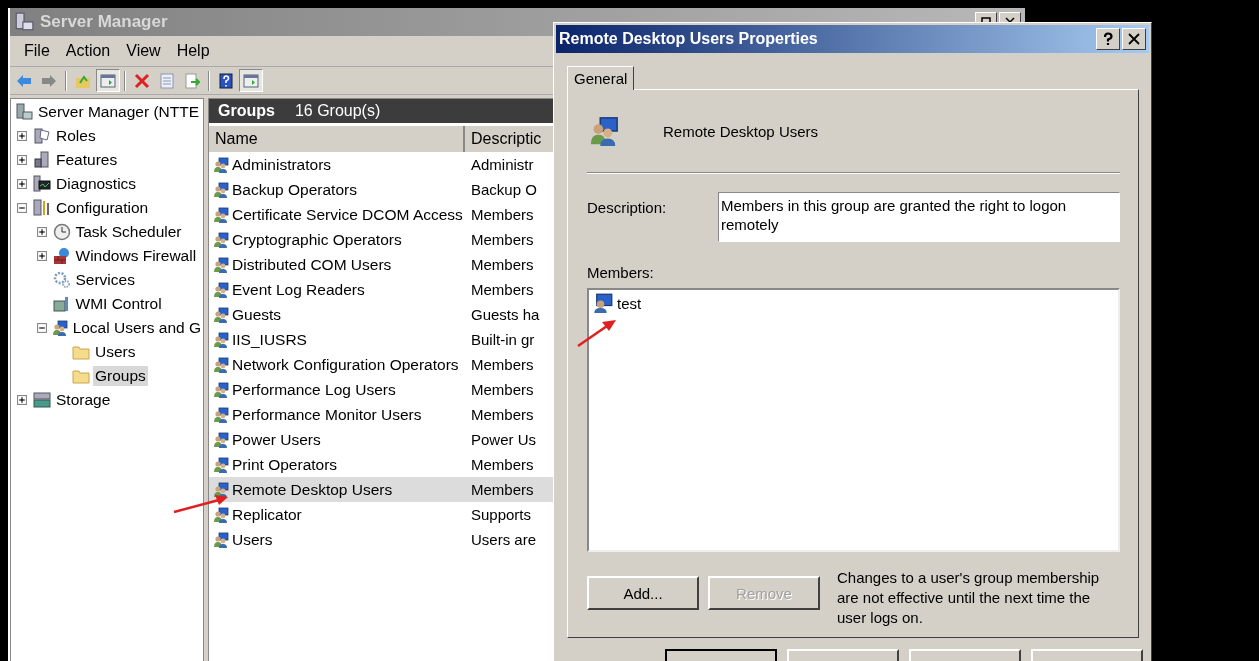 This screenshot has width=1259, height=661. I want to click on group-name: Power Users, so click(276, 439).